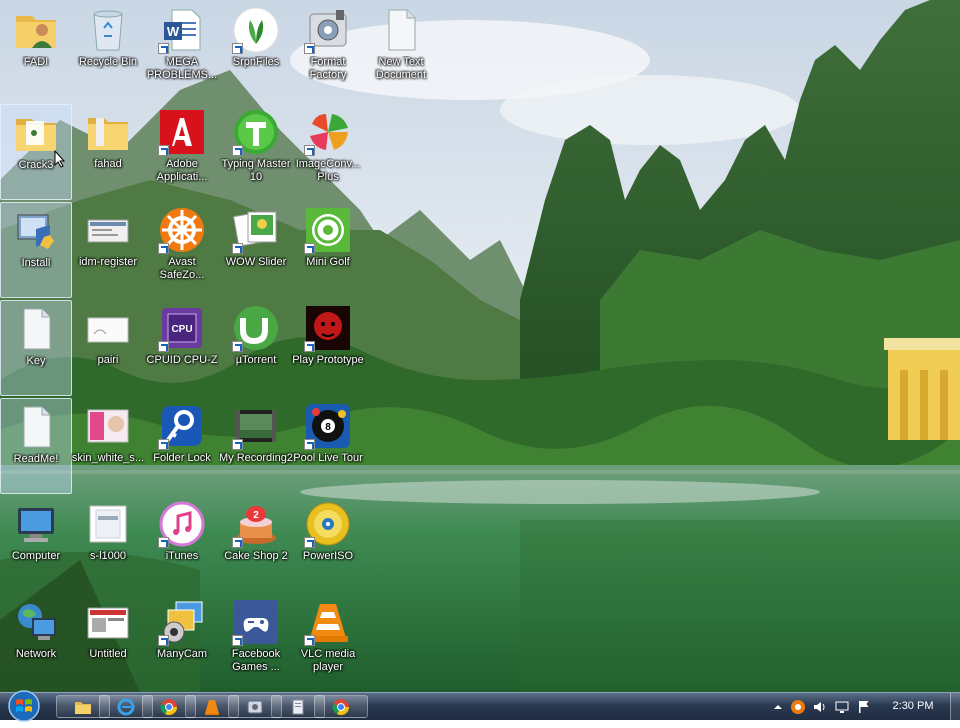  I want to click on desktop-icon-readme: ReadMe!, so click(36, 446).